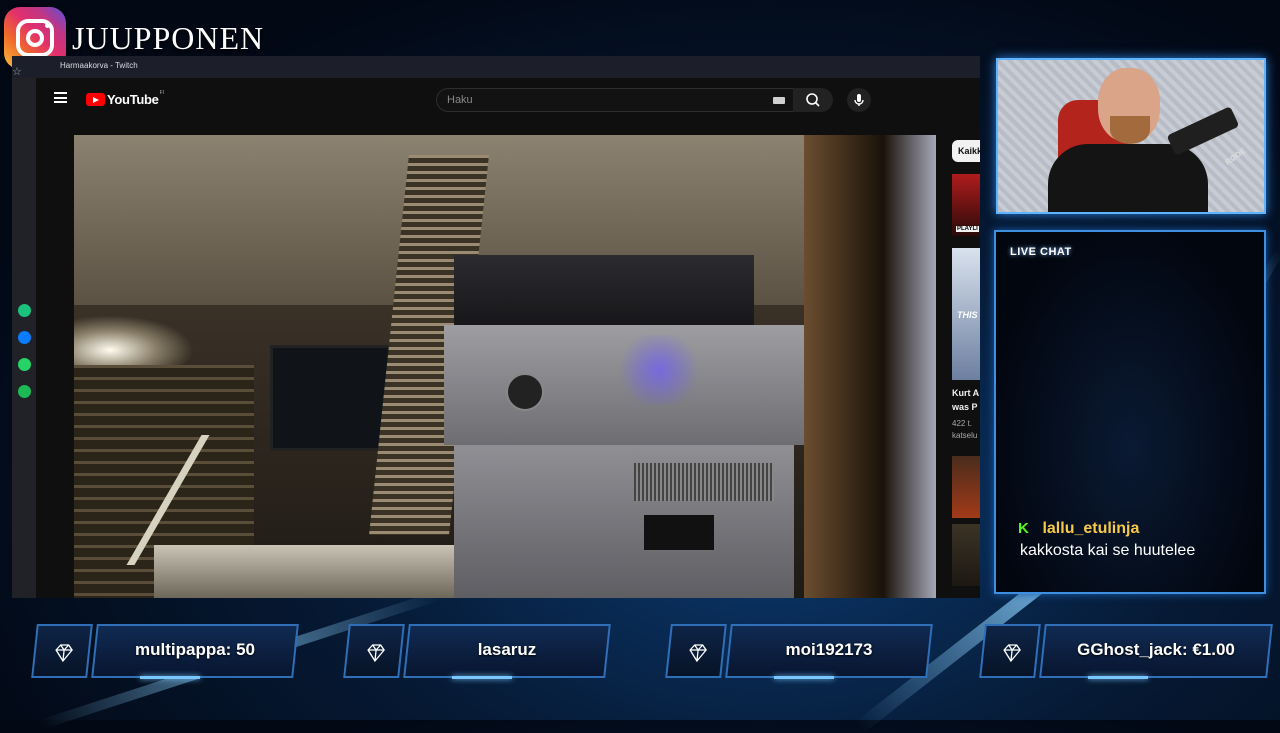 The image size is (1280, 733). I want to click on streamer-name: JUUPPONEN, so click(168, 37).